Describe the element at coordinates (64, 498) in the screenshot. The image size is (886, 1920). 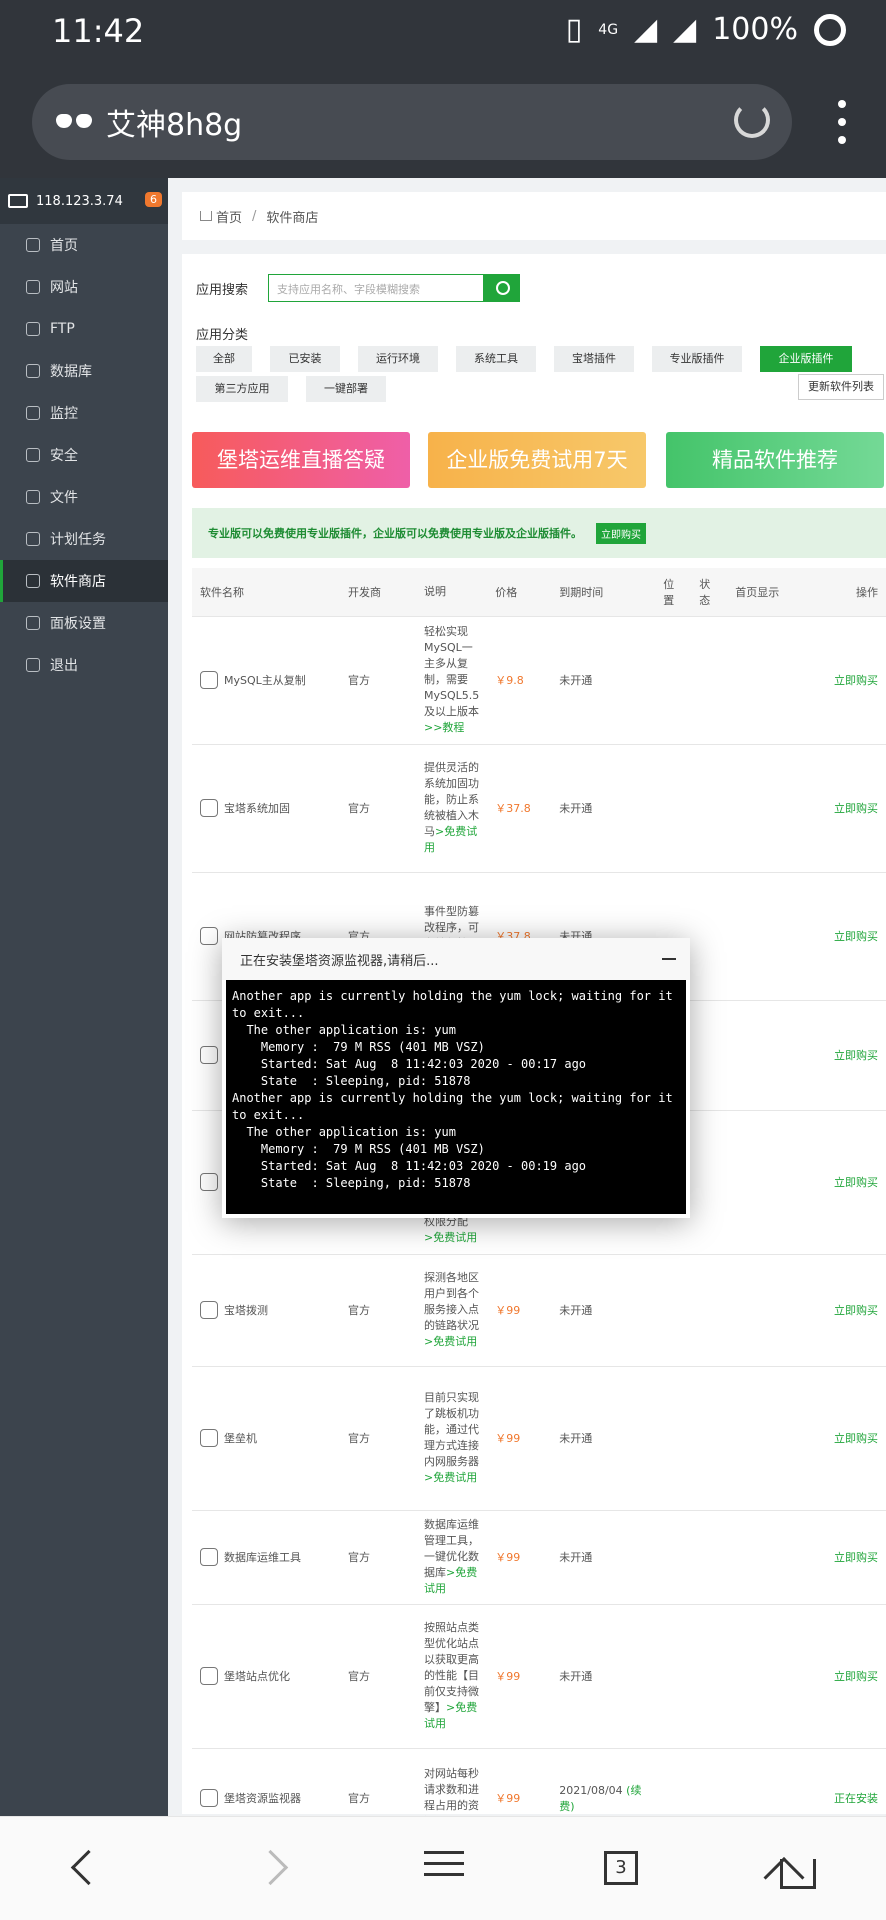
I see `sidebar-item-label: 文件` at that location.